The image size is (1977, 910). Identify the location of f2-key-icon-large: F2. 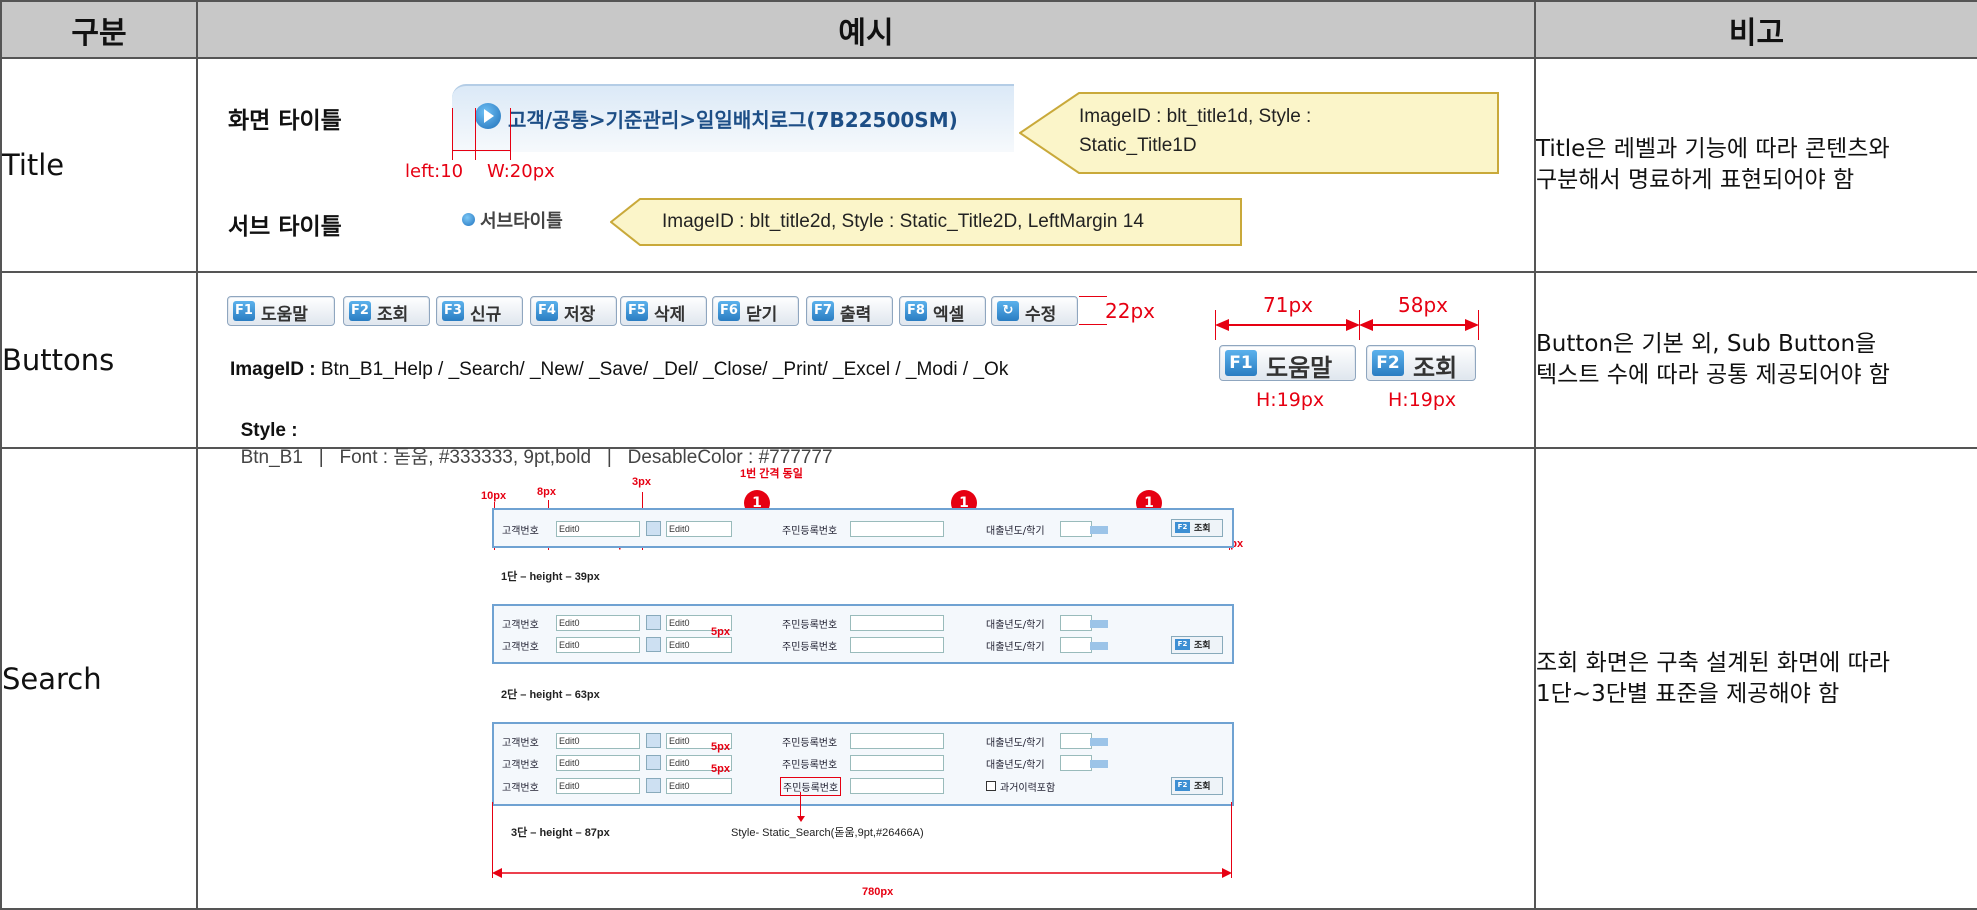
(1388, 363).